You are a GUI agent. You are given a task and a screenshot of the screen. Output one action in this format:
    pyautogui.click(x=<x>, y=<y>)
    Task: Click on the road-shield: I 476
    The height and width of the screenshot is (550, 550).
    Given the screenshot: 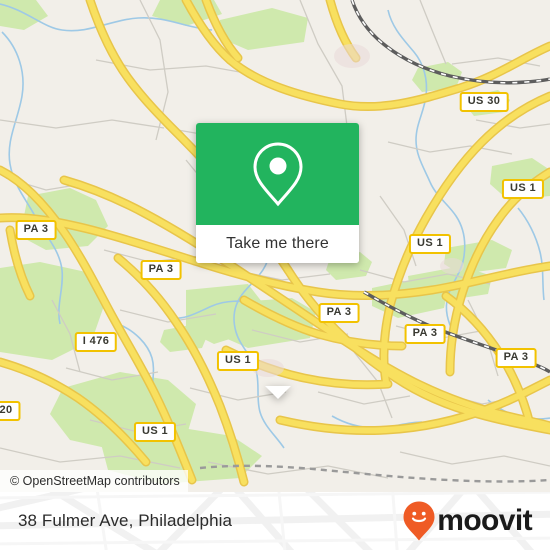 What is the action you would take?
    pyautogui.click(x=96, y=342)
    